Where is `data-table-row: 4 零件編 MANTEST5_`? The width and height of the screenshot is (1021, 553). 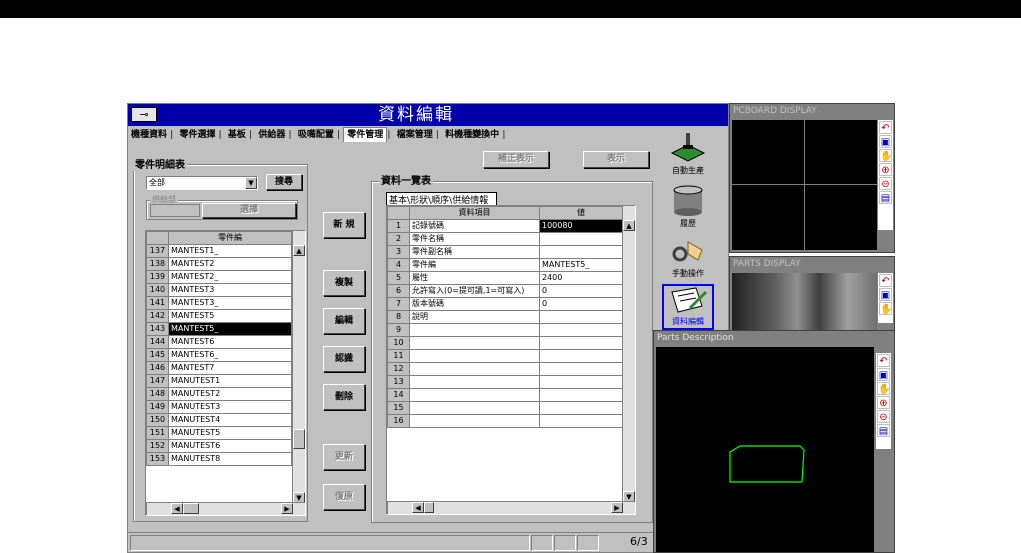
data-table-row: 4 零件編 MANTEST5_ is located at coordinates (505, 265).